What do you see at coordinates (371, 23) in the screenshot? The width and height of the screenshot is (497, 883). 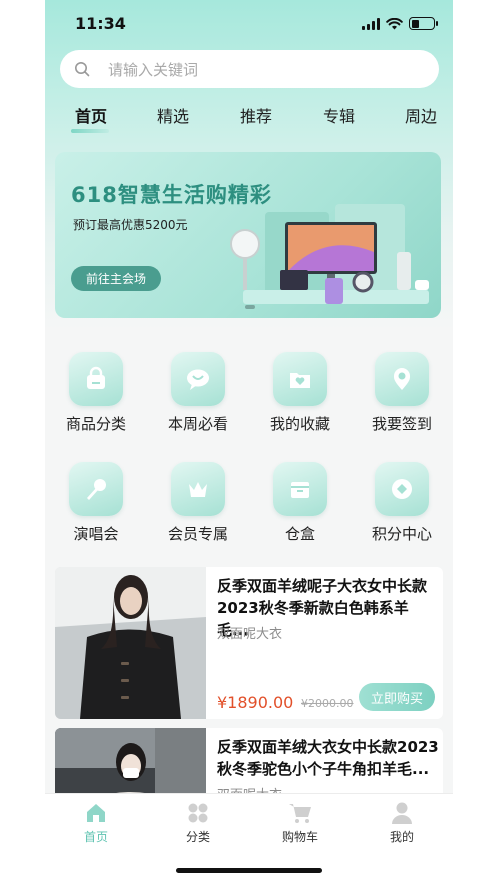 I see `signal-icon` at bounding box center [371, 23].